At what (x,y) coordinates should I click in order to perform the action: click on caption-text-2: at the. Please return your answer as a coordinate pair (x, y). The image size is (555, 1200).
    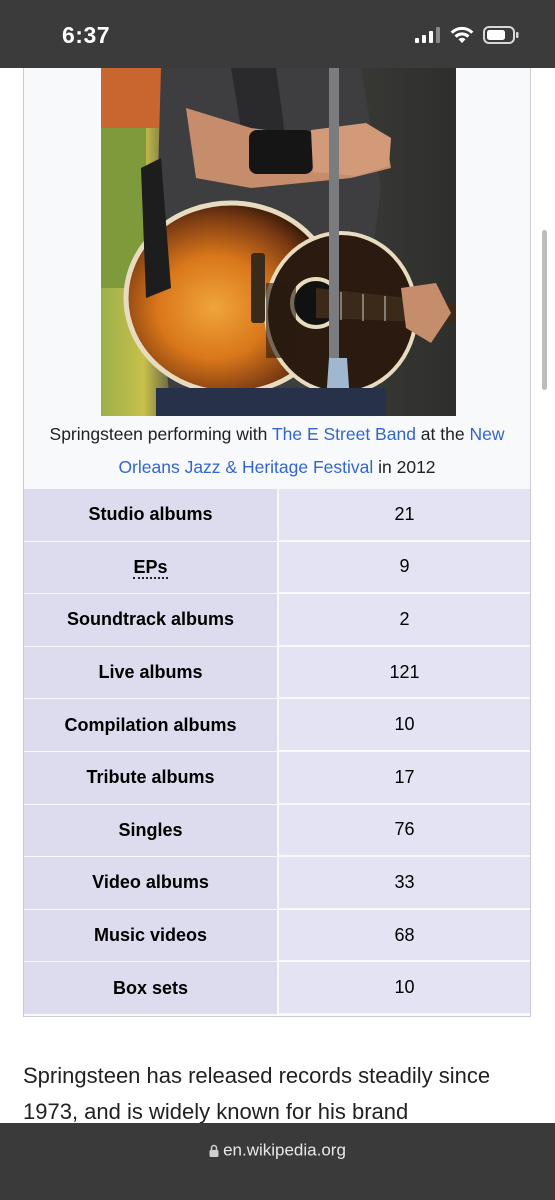
    Looking at the image, I should click on (442, 434).